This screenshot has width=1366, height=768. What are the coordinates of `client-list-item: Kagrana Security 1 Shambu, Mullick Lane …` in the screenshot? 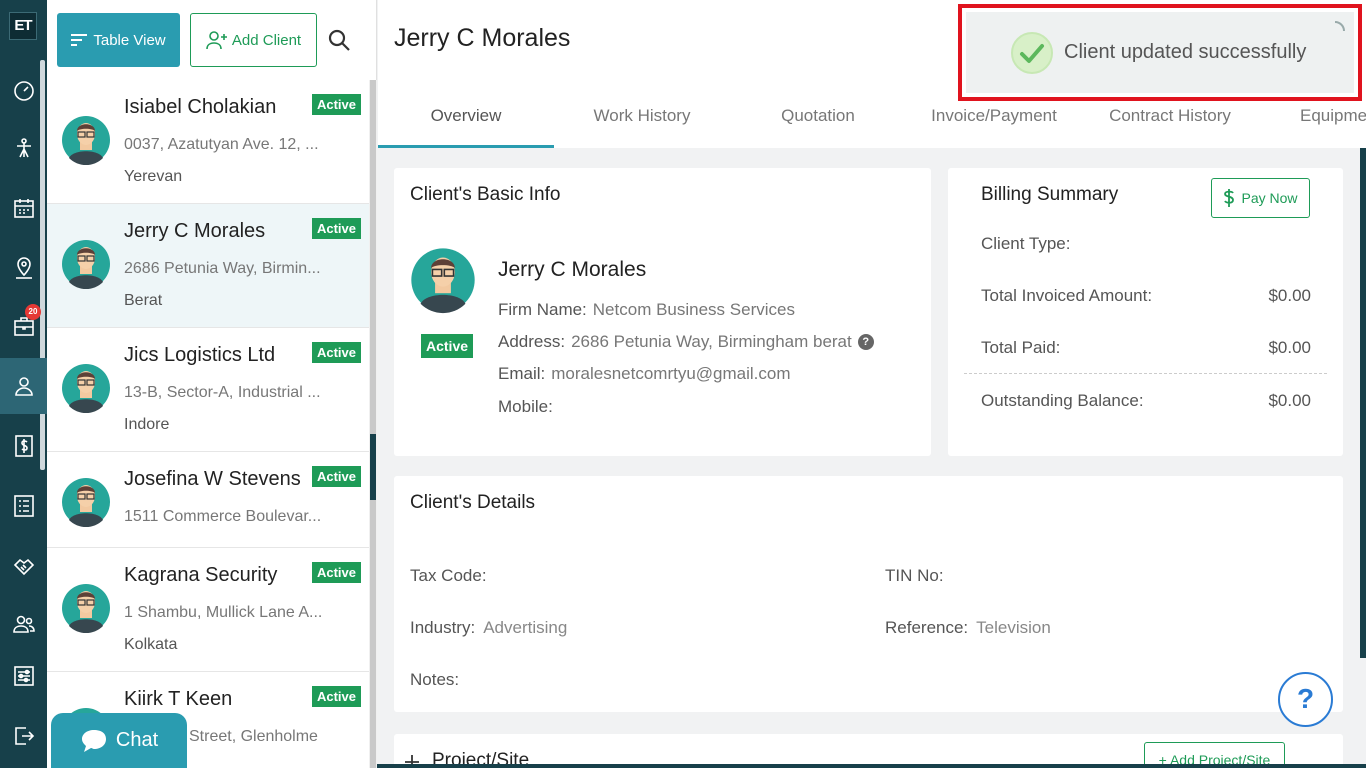 It's located at (208, 610).